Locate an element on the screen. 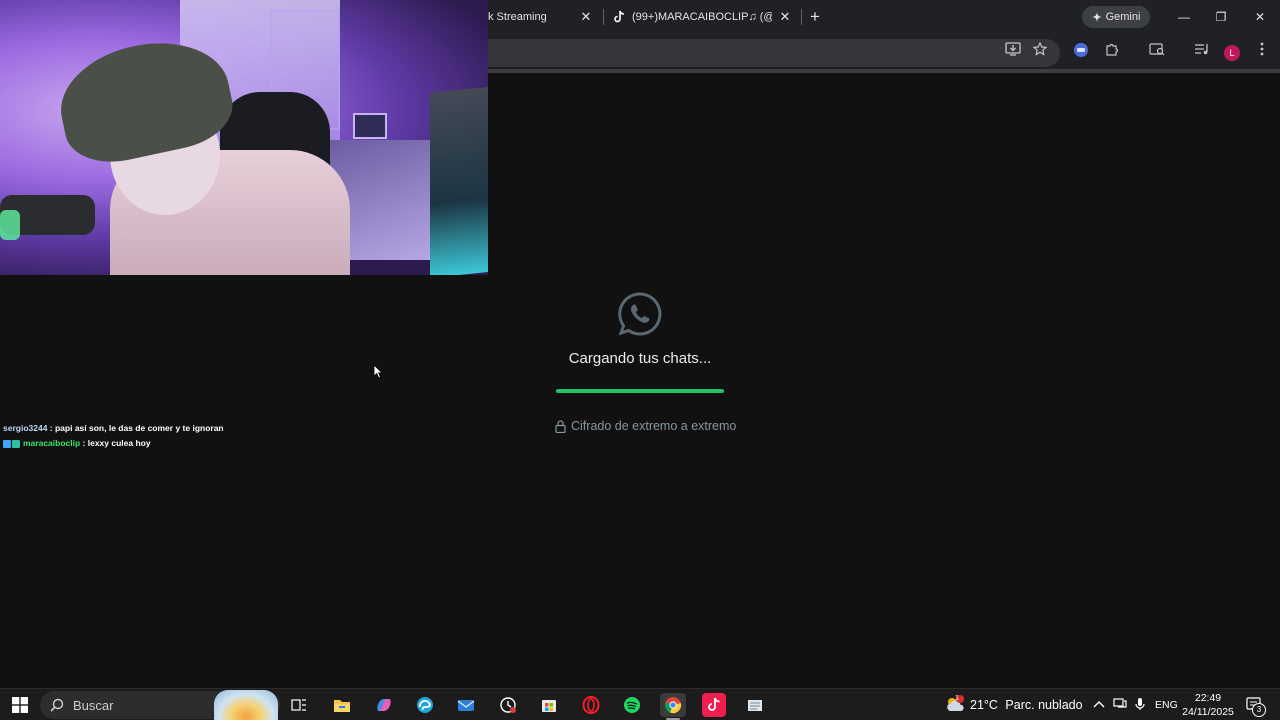 The image size is (1280, 720). bookmark-star-icon is located at coordinates (1040, 51).